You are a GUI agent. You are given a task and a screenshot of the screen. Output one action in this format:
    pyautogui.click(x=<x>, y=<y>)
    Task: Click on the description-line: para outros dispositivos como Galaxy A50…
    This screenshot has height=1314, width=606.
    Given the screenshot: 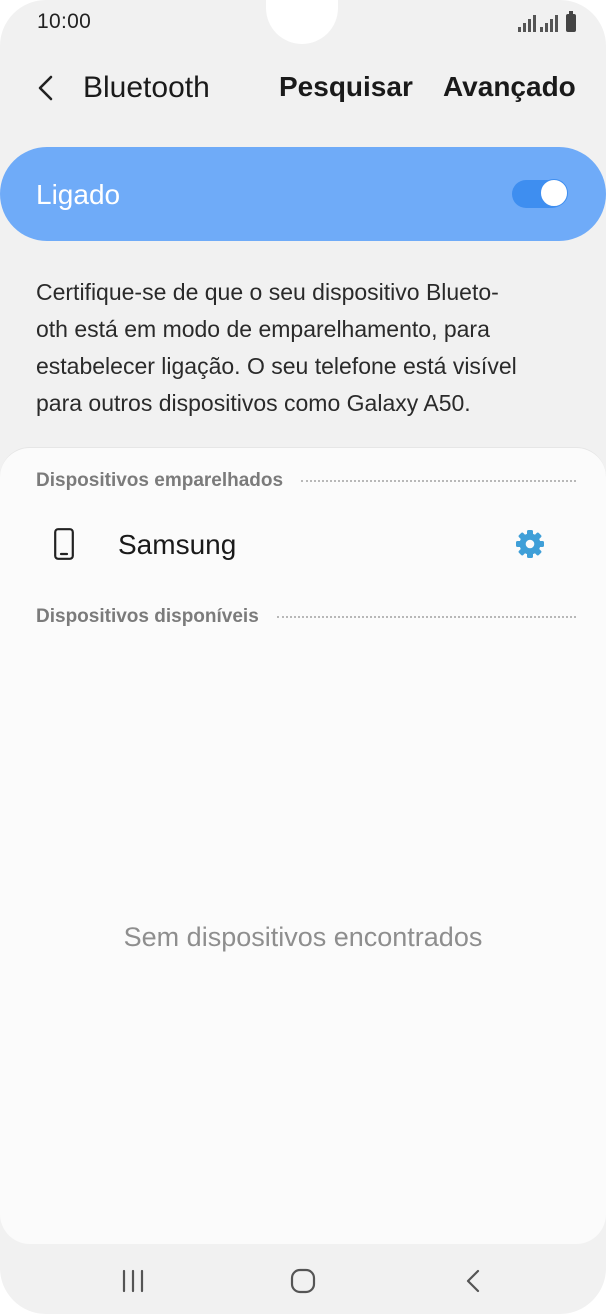 What is the action you would take?
    pyautogui.click(x=253, y=403)
    